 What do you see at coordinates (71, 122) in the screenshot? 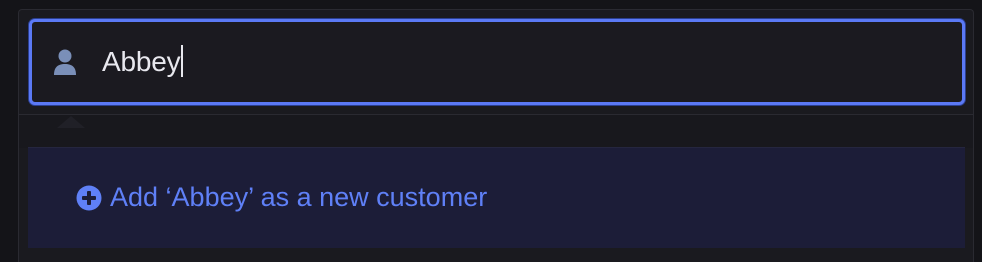
I see `dropdown-pointer` at bounding box center [71, 122].